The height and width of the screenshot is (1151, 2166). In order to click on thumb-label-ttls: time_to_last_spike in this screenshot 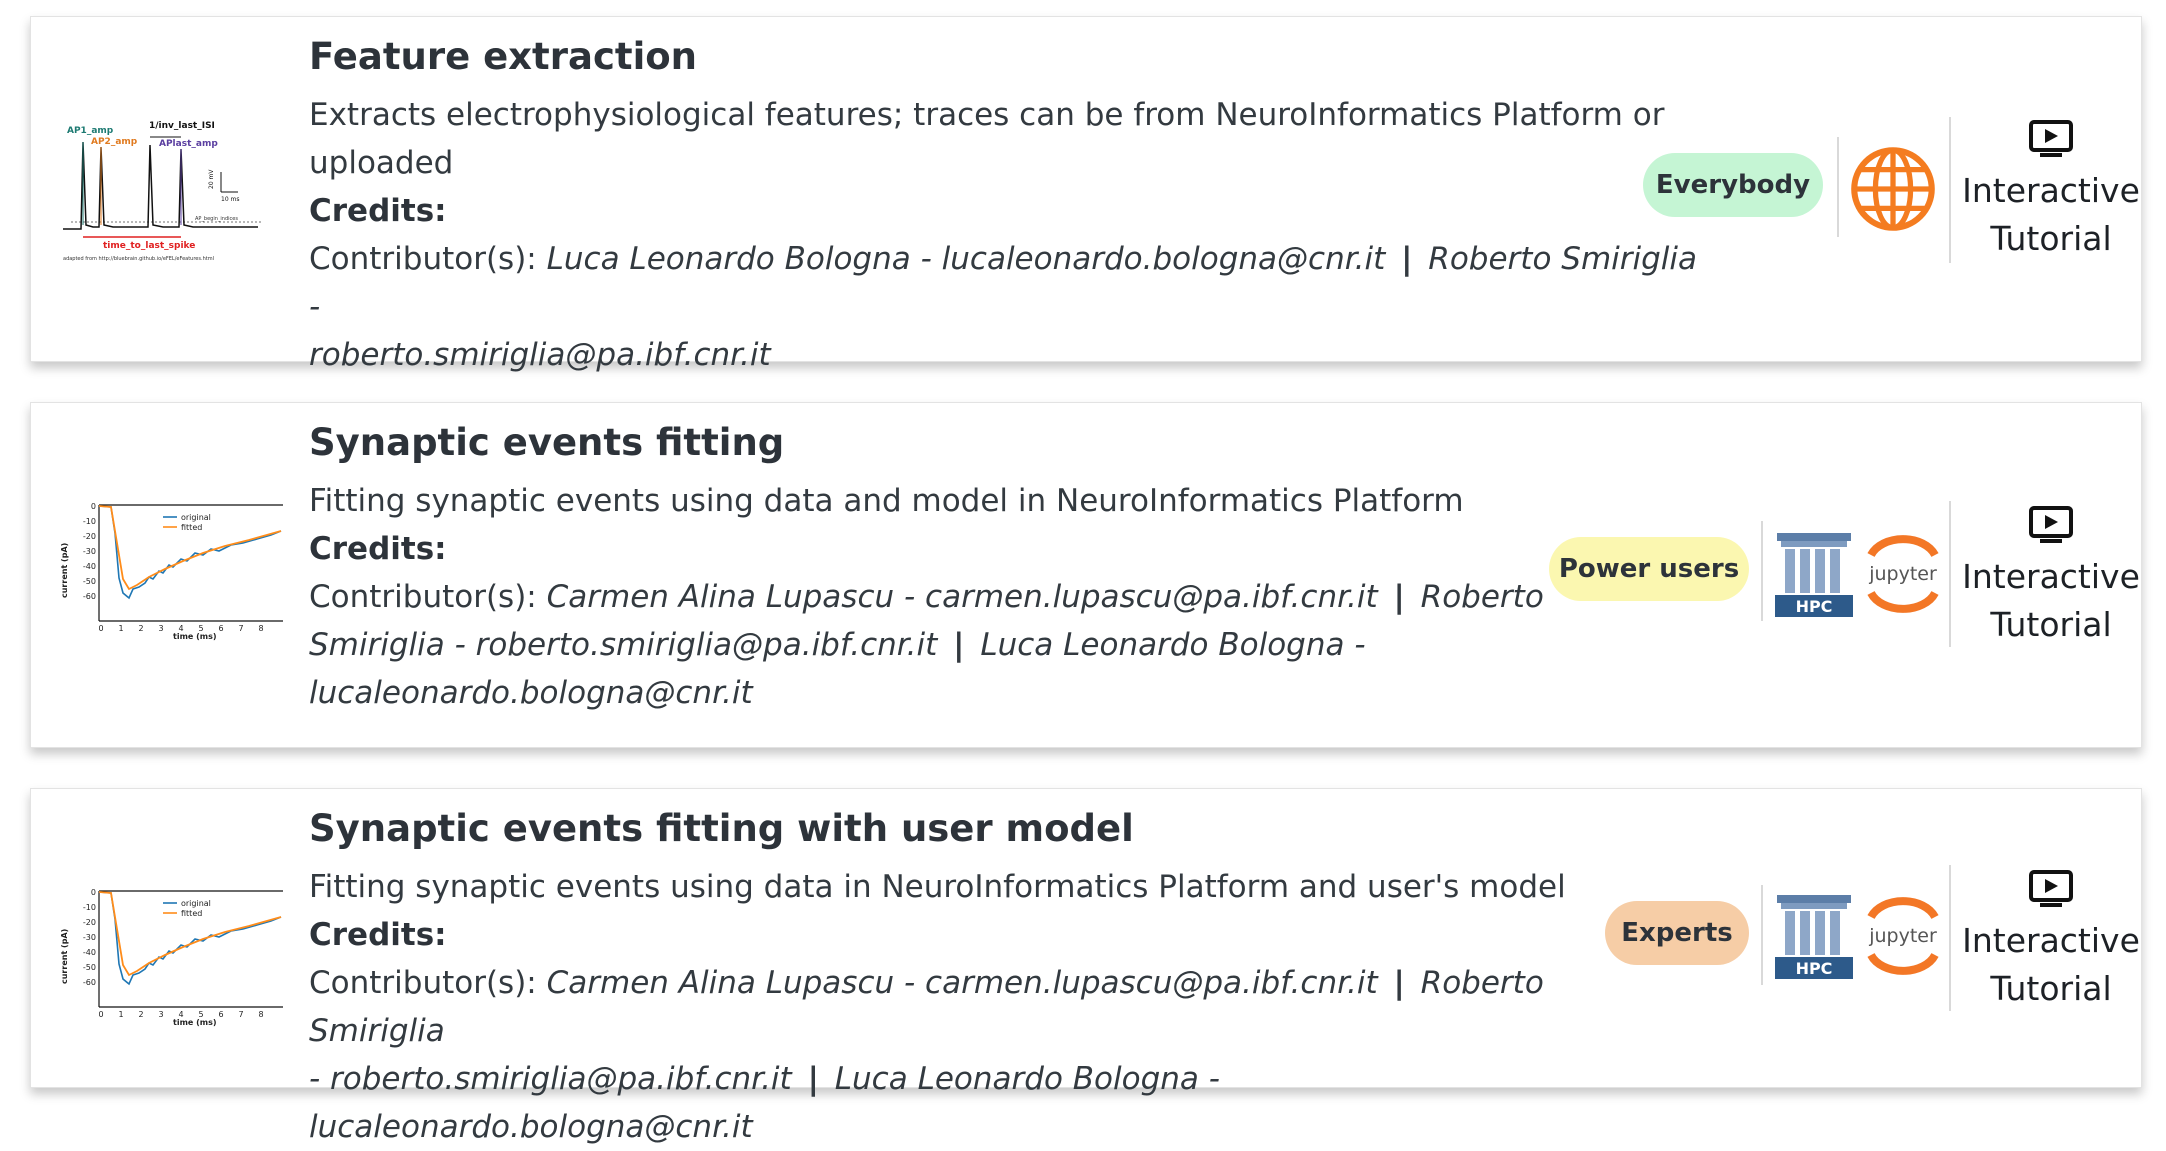, I will do `click(149, 246)`.